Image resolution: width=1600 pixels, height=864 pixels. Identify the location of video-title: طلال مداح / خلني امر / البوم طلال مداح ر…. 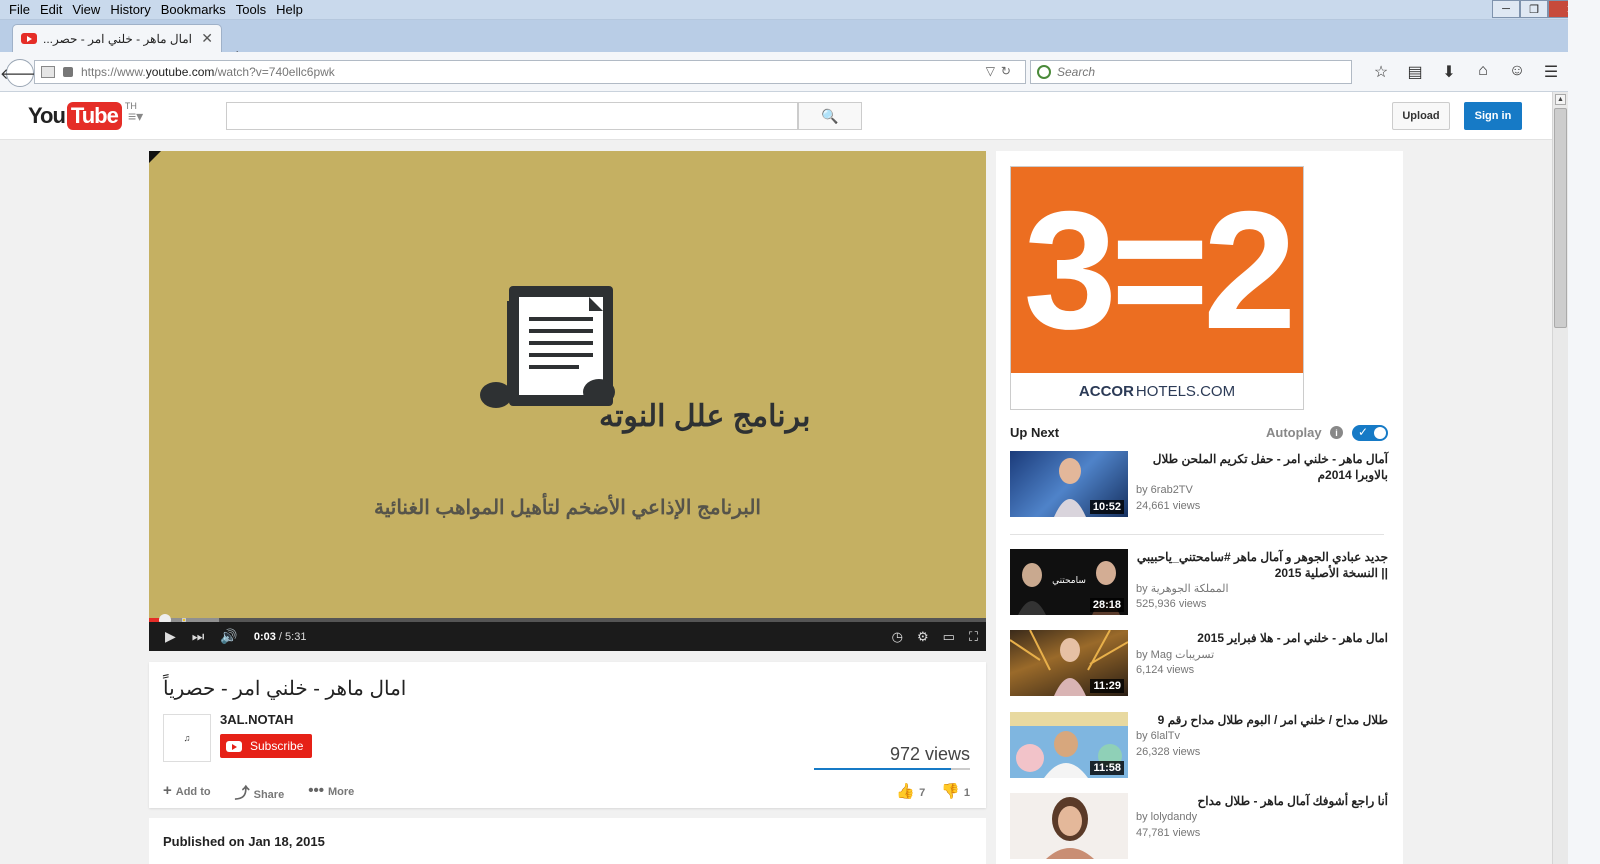
(1261, 720).